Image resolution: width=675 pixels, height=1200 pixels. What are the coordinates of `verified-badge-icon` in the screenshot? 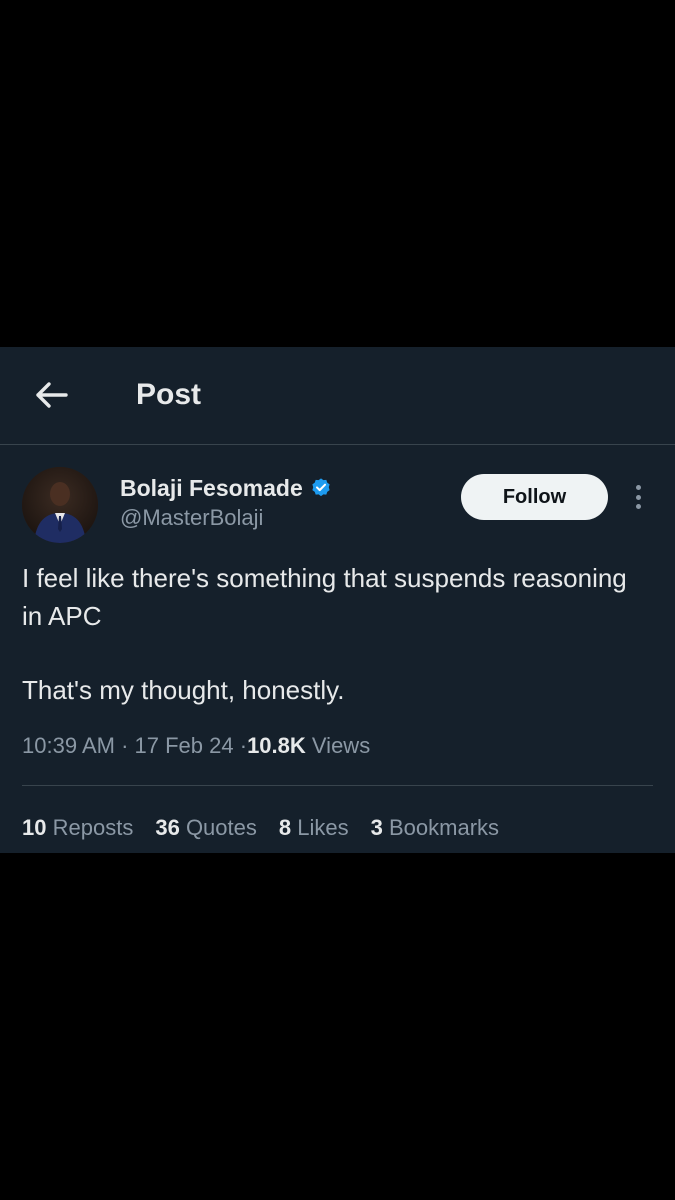 It's located at (321, 488).